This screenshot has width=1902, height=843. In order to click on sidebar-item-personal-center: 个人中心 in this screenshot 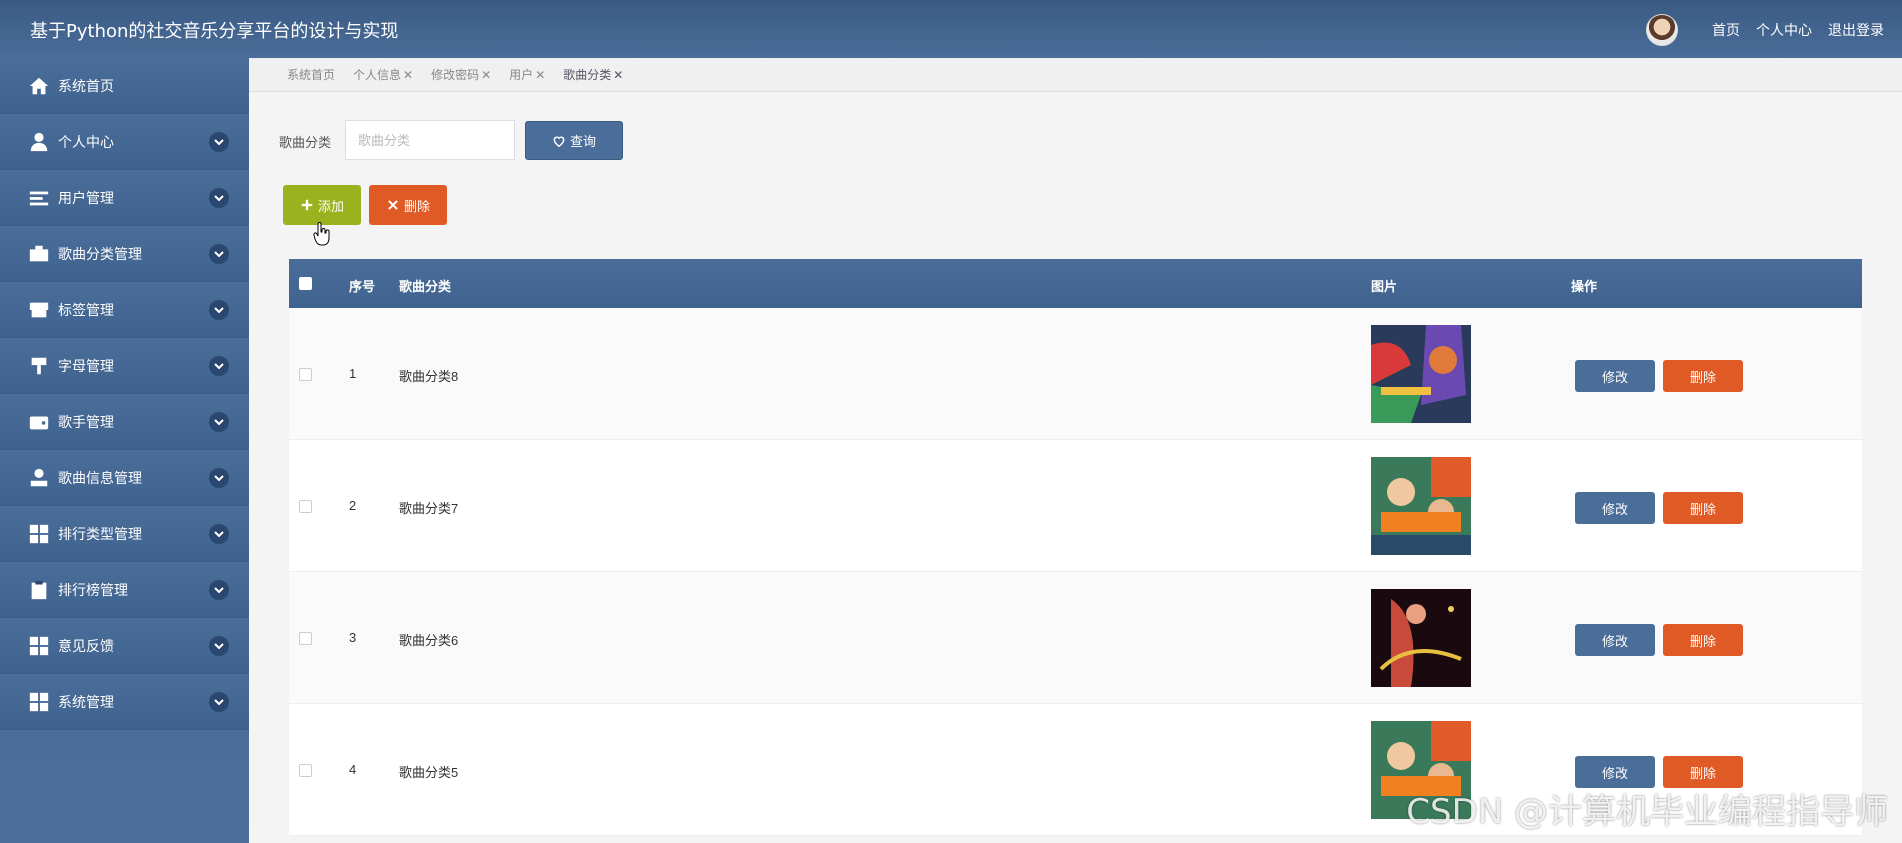, I will do `click(124, 142)`.